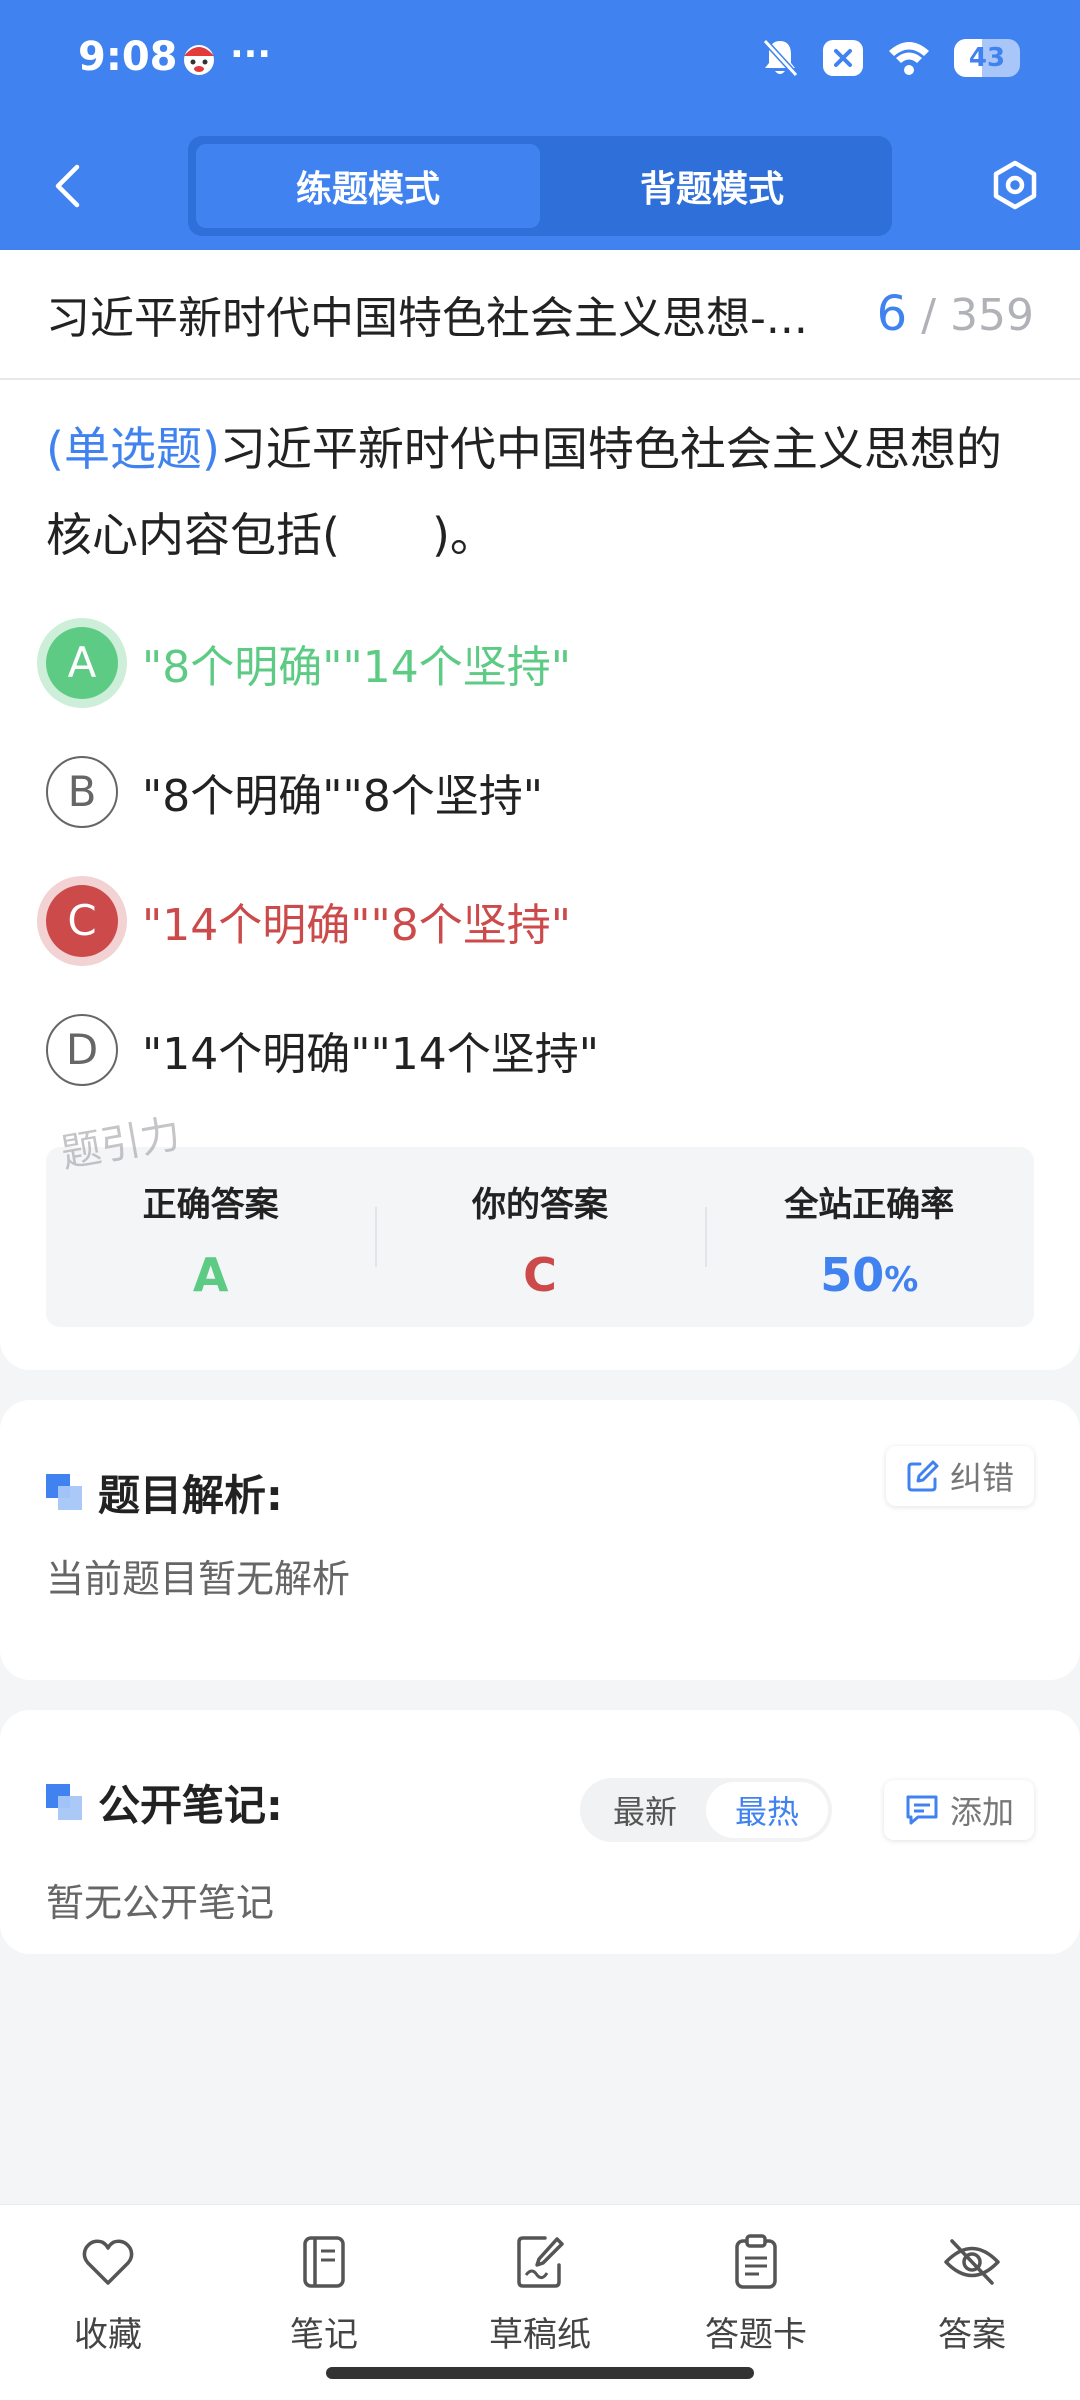  I want to click on current-question-number: 6, so click(892, 314).